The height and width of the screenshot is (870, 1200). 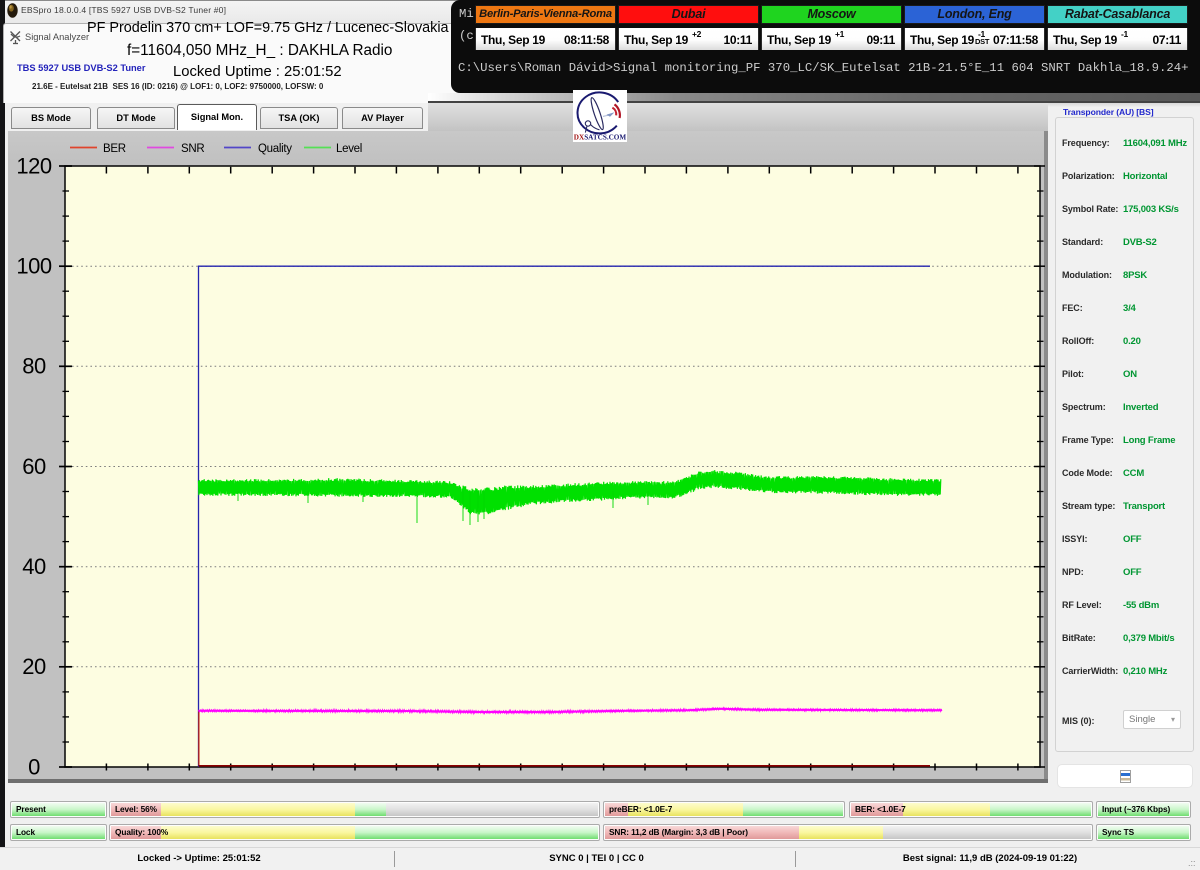 What do you see at coordinates (34, 766) in the screenshot?
I see `svg-text: 0` at bounding box center [34, 766].